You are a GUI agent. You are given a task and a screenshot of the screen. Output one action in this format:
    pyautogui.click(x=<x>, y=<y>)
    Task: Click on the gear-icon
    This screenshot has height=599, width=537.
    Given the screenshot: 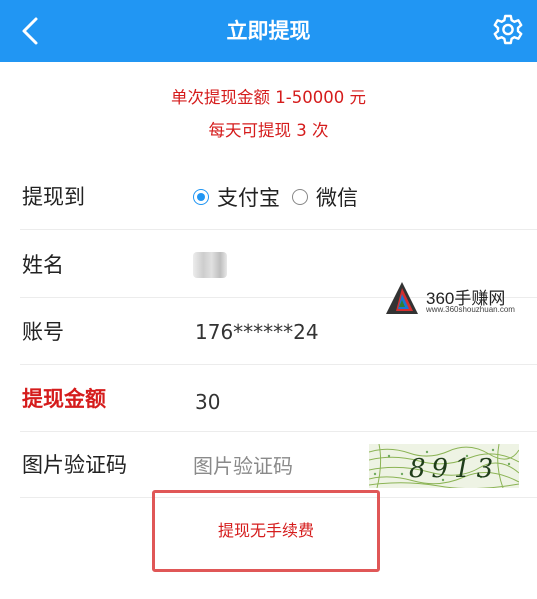 What is the action you would take?
    pyautogui.click(x=508, y=29)
    